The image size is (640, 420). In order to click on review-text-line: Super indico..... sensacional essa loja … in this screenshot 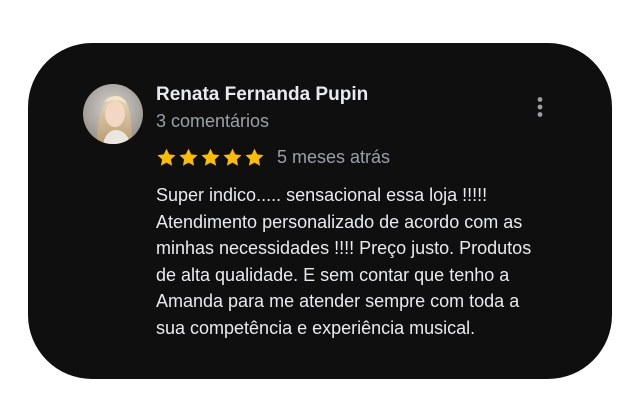, I will do `click(322, 195)`.